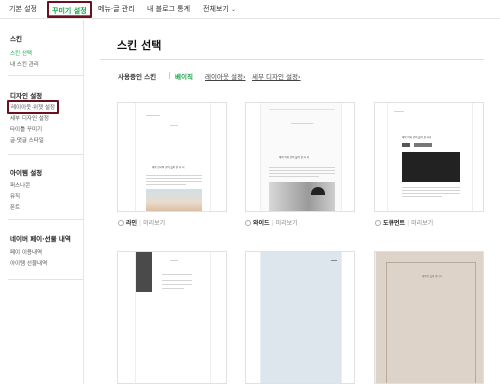 This screenshot has width=500, height=384. I want to click on tab-view-all: 전체보기 ⌄, so click(219, 9).